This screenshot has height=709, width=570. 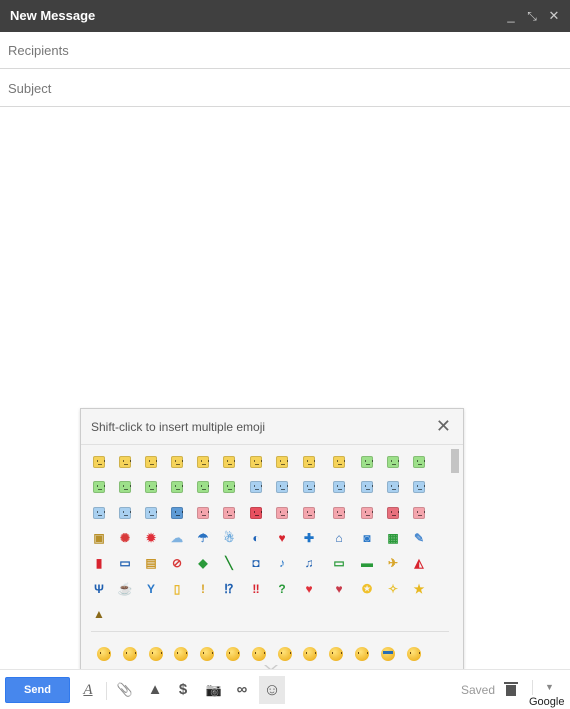 What do you see at coordinates (177, 563) in the screenshot?
I see `emoji-baseball: ⊘` at bounding box center [177, 563].